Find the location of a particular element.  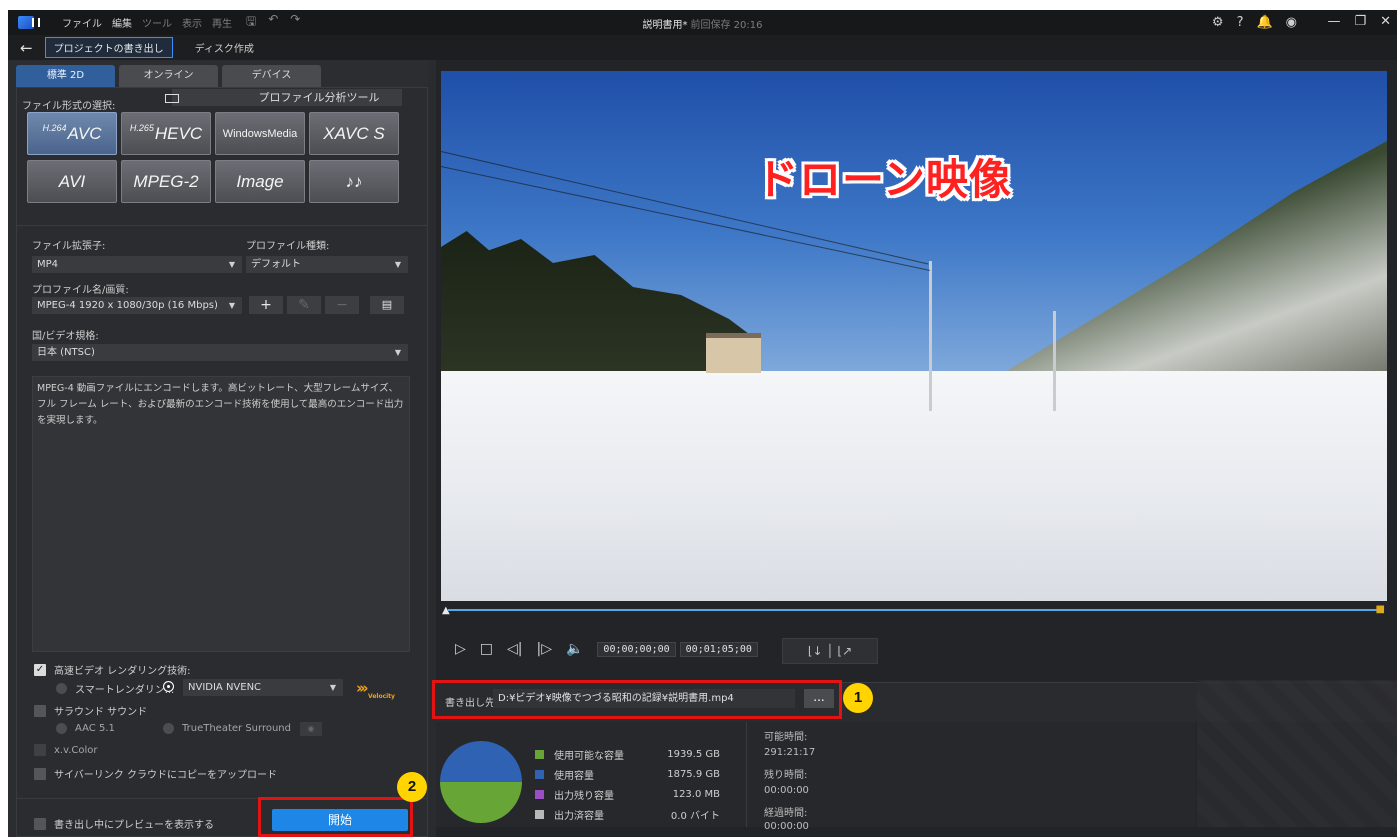

ext-label: ファイル拡張子: is located at coordinates (69, 246).